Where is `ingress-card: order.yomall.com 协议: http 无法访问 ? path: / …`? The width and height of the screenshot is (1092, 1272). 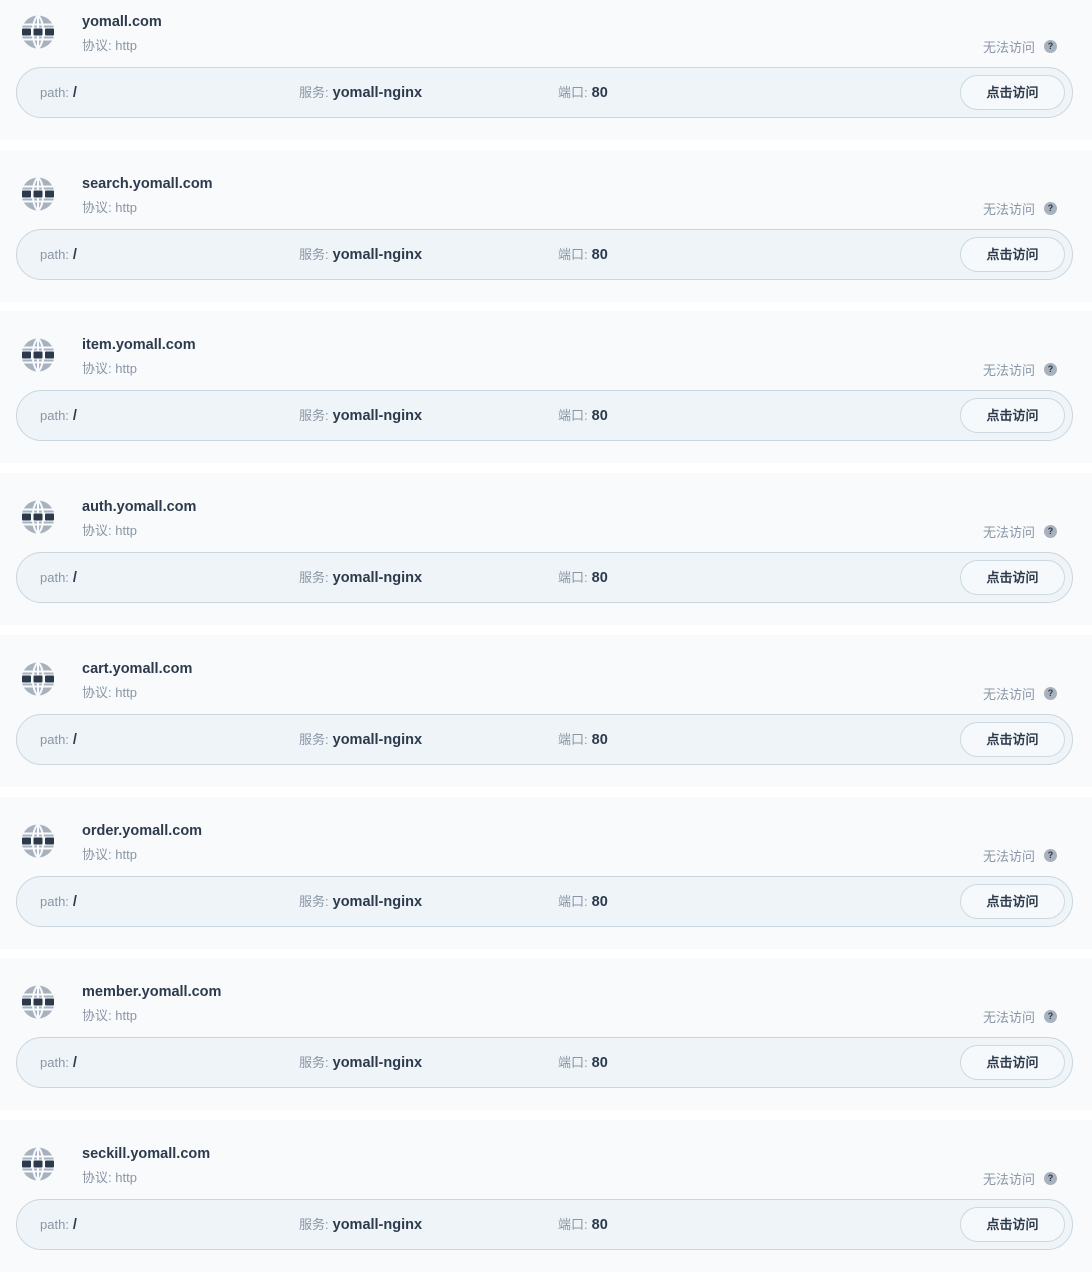 ingress-card: order.yomall.com 协议: http 无法访问 ? path: / … is located at coordinates (546, 873).